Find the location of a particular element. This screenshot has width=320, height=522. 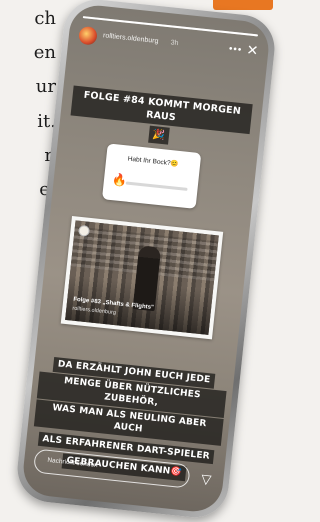

party-popper-icon: 🎉 is located at coordinates (159, 135).